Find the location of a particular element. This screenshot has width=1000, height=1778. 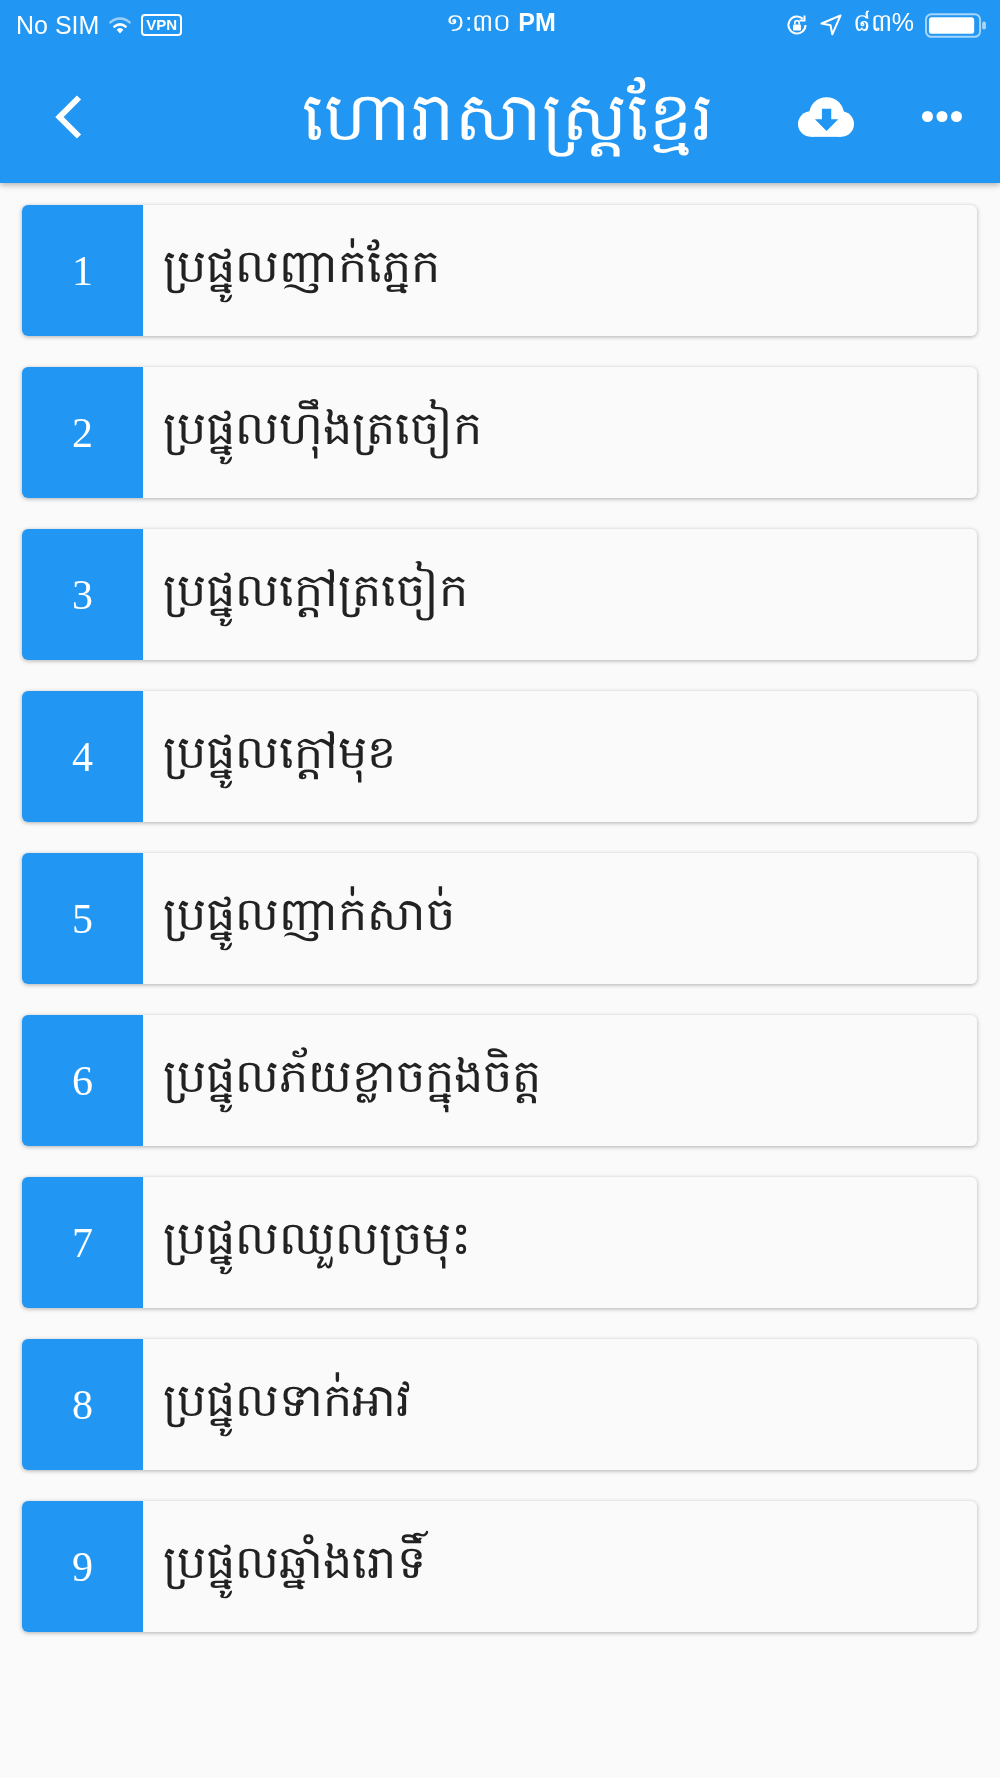

item-title: ប្រផ្នូលញាក់ភ្នែក is located at coordinates (301, 270).